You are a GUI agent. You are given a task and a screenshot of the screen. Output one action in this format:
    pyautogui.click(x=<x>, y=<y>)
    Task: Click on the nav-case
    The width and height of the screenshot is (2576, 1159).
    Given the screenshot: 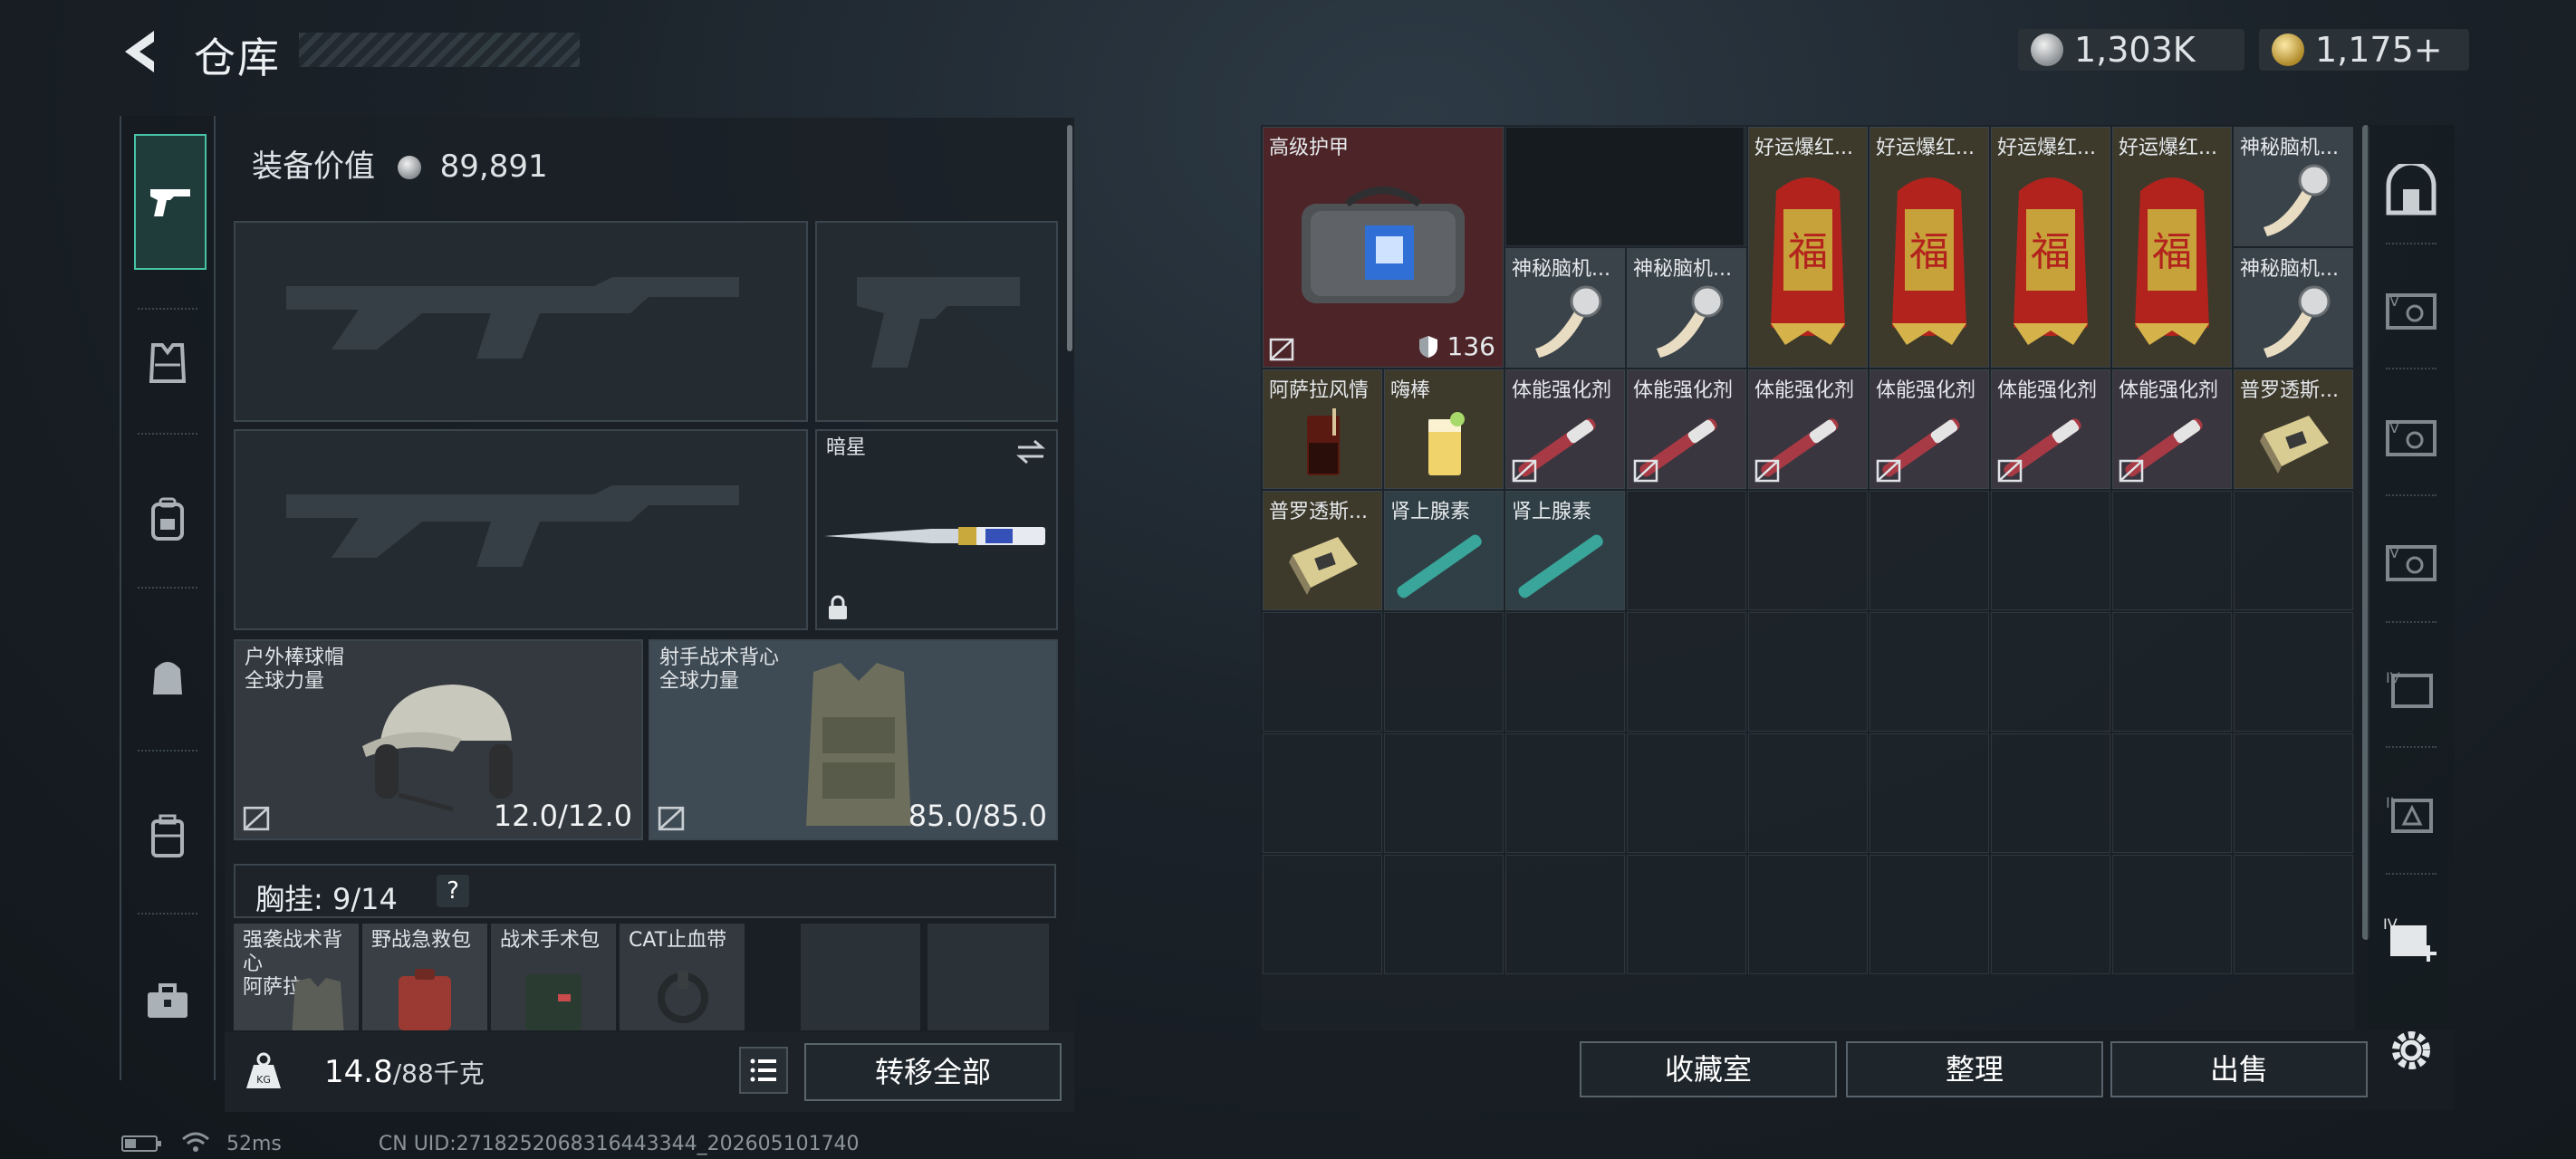 What is the action you would take?
    pyautogui.click(x=167, y=836)
    